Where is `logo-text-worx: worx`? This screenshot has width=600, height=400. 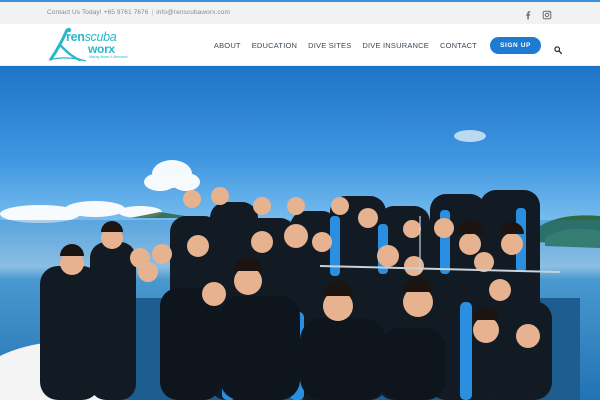
logo-text-worx: worx is located at coordinates (101, 49).